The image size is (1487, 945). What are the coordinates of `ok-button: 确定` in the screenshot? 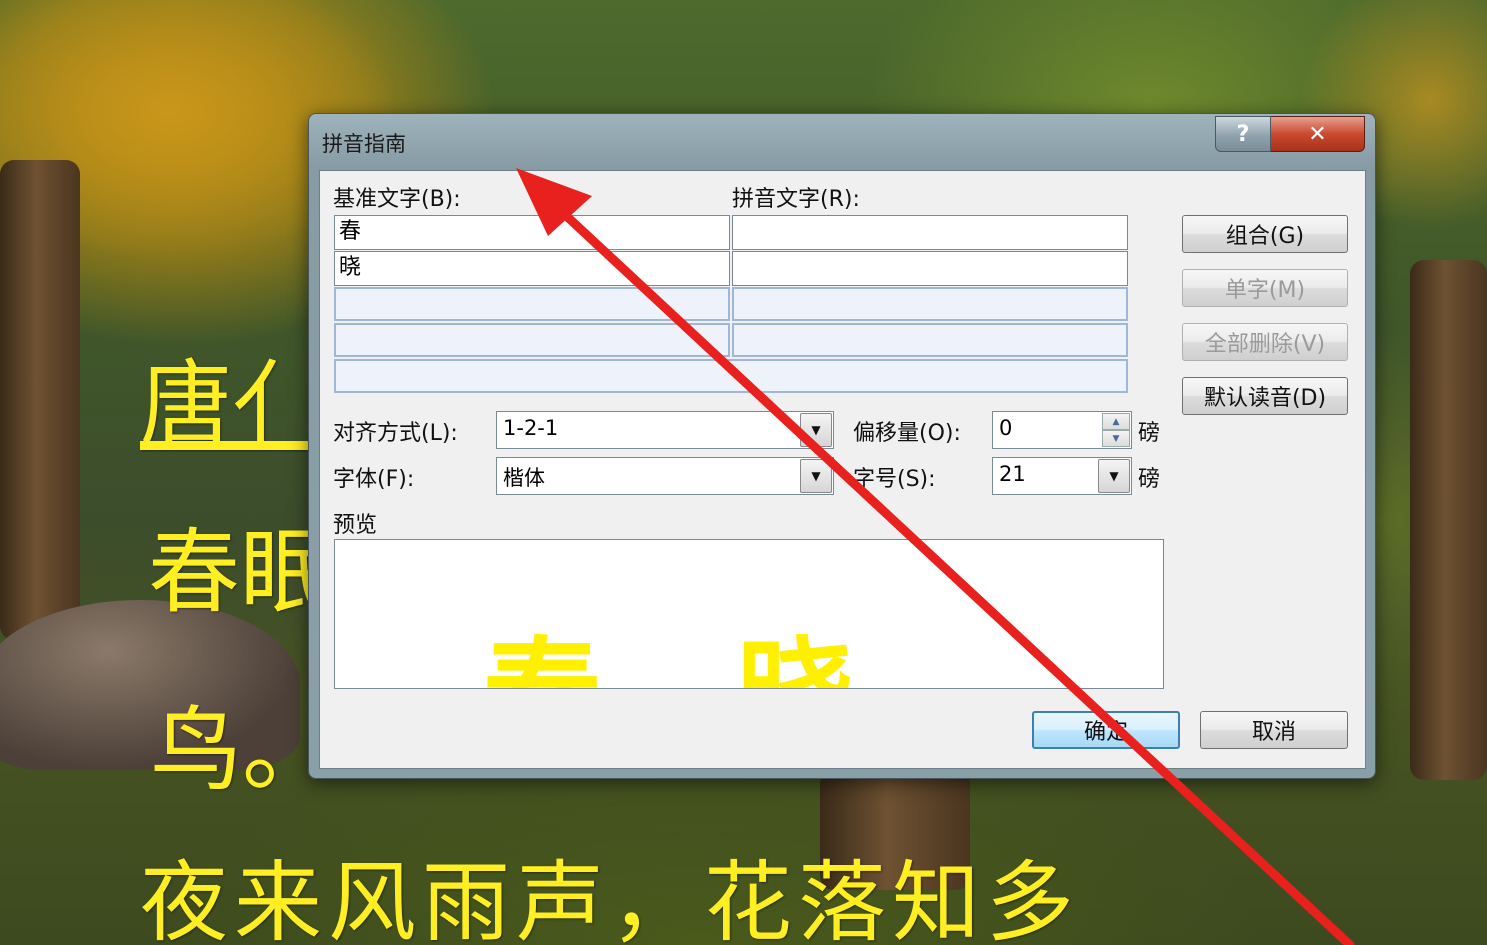 It's located at (1106, 730).